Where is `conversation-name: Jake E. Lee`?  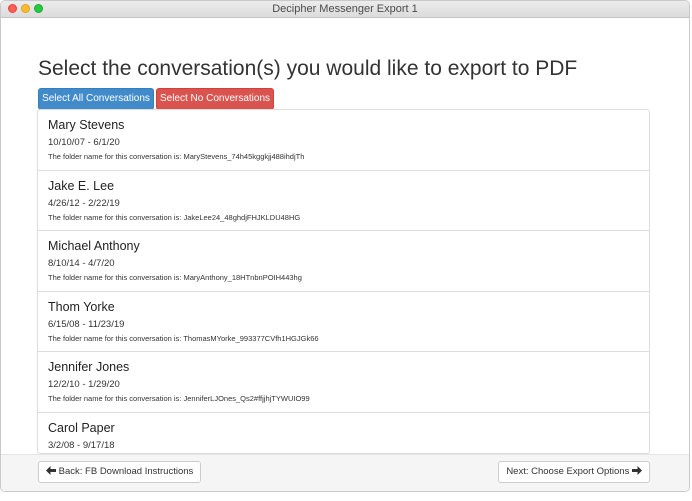
conversation-name: Jake E. Lee is located at coordinates (81, 185).